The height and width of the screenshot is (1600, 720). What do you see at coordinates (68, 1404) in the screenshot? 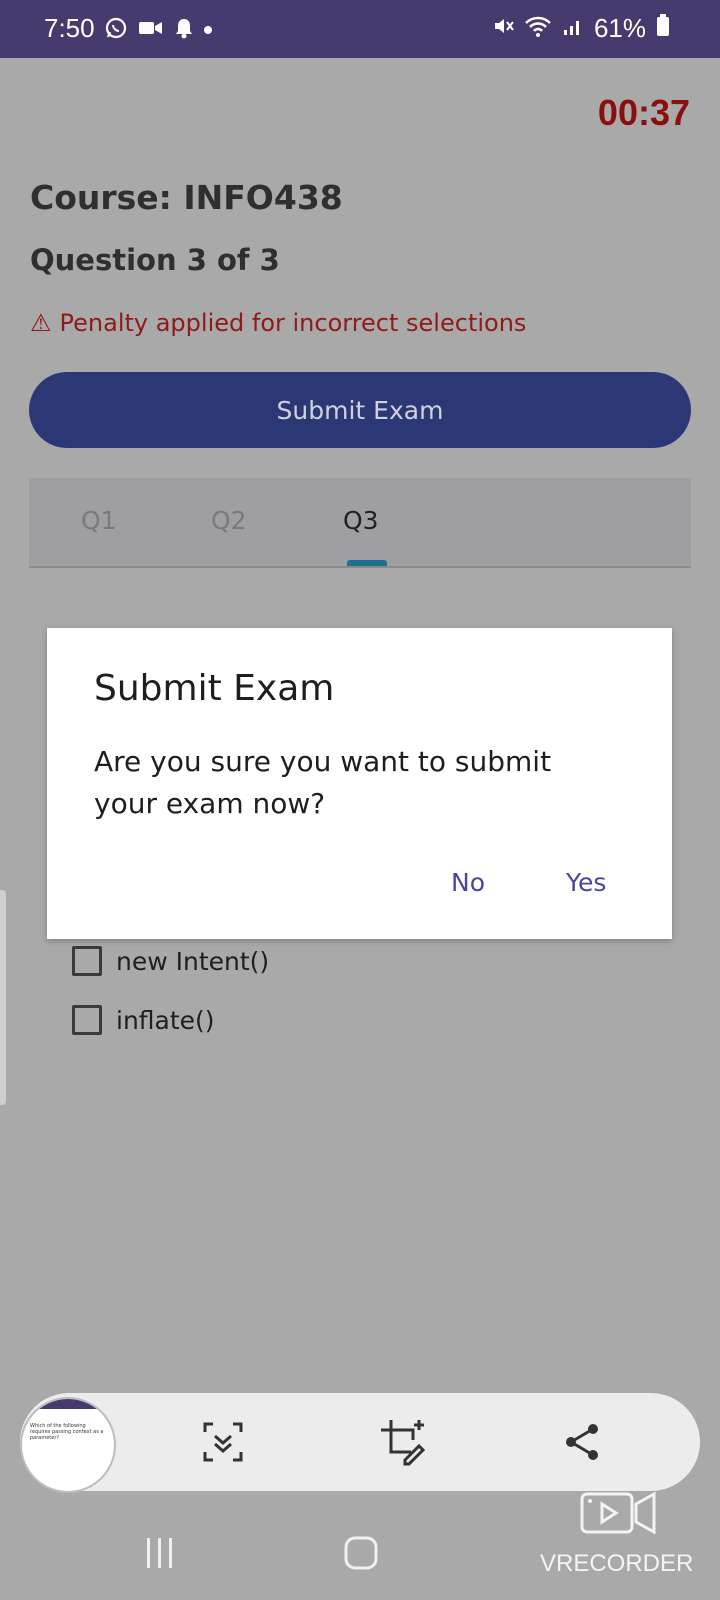
I see `thumbnail-header` at bounding box center [68, 1404].